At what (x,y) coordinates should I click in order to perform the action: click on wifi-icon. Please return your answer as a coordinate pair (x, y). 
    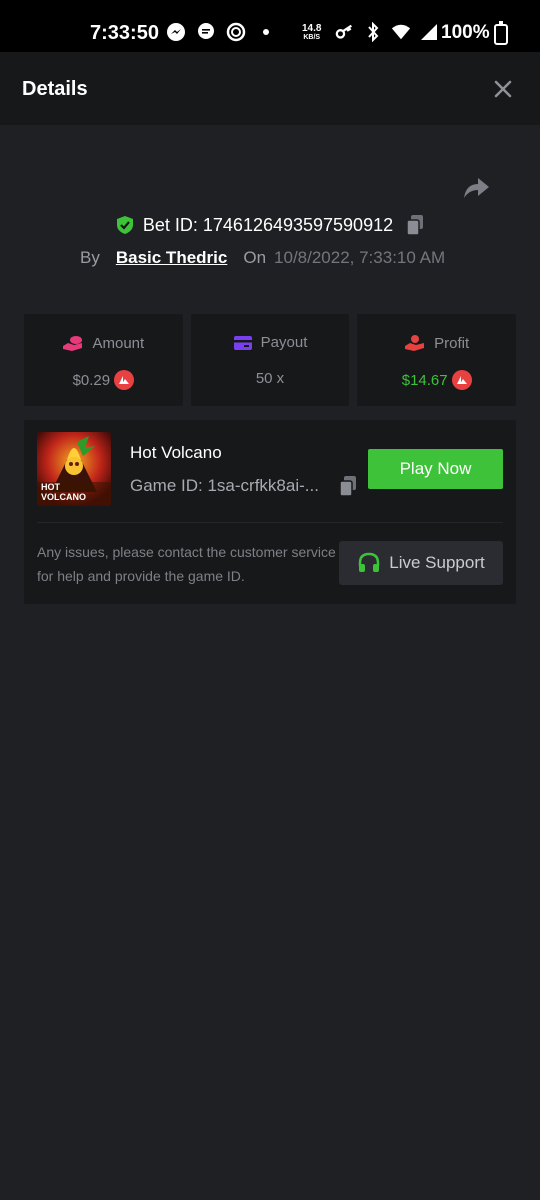
    Looking at the image, I should click on (401, 32).